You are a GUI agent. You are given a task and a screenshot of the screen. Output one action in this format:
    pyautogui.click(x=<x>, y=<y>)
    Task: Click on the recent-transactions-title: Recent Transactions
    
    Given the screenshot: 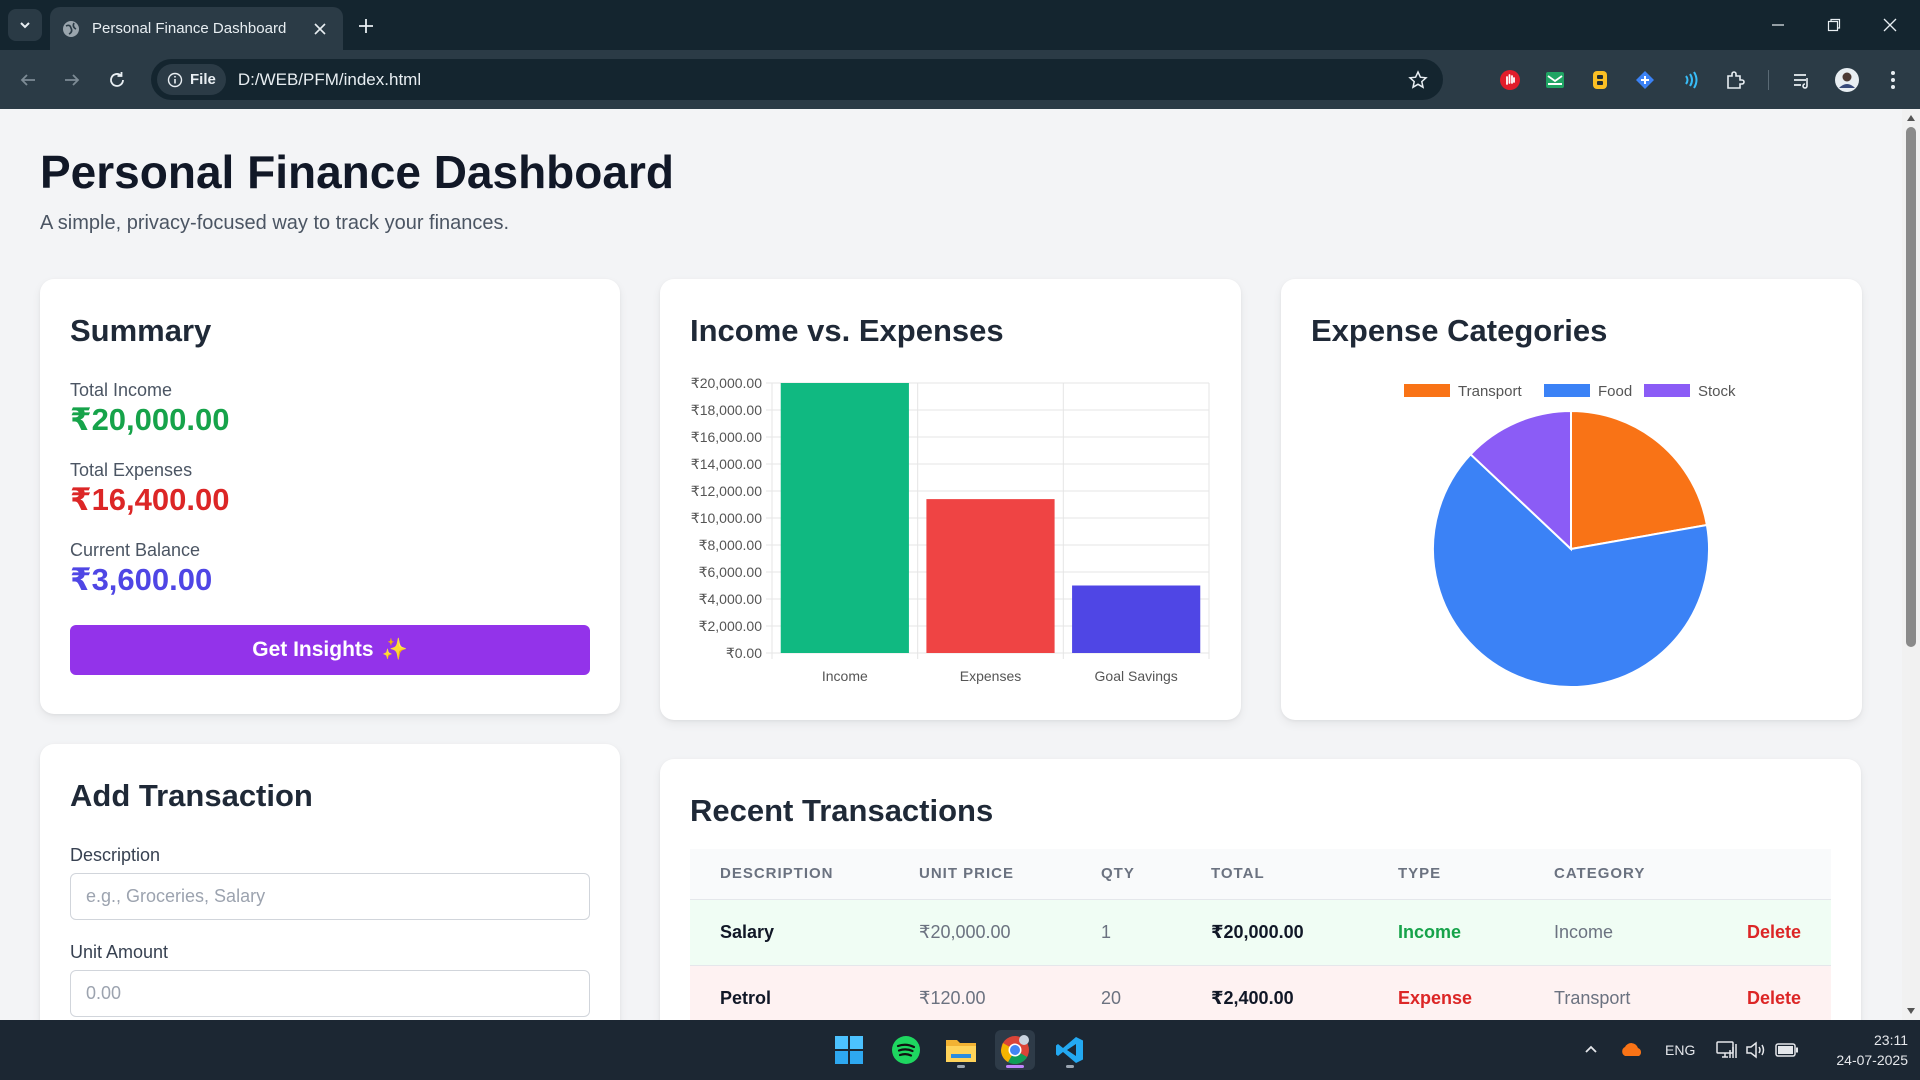 What is the action you would take?
    pyautogui.click(x=842, y=810)
    